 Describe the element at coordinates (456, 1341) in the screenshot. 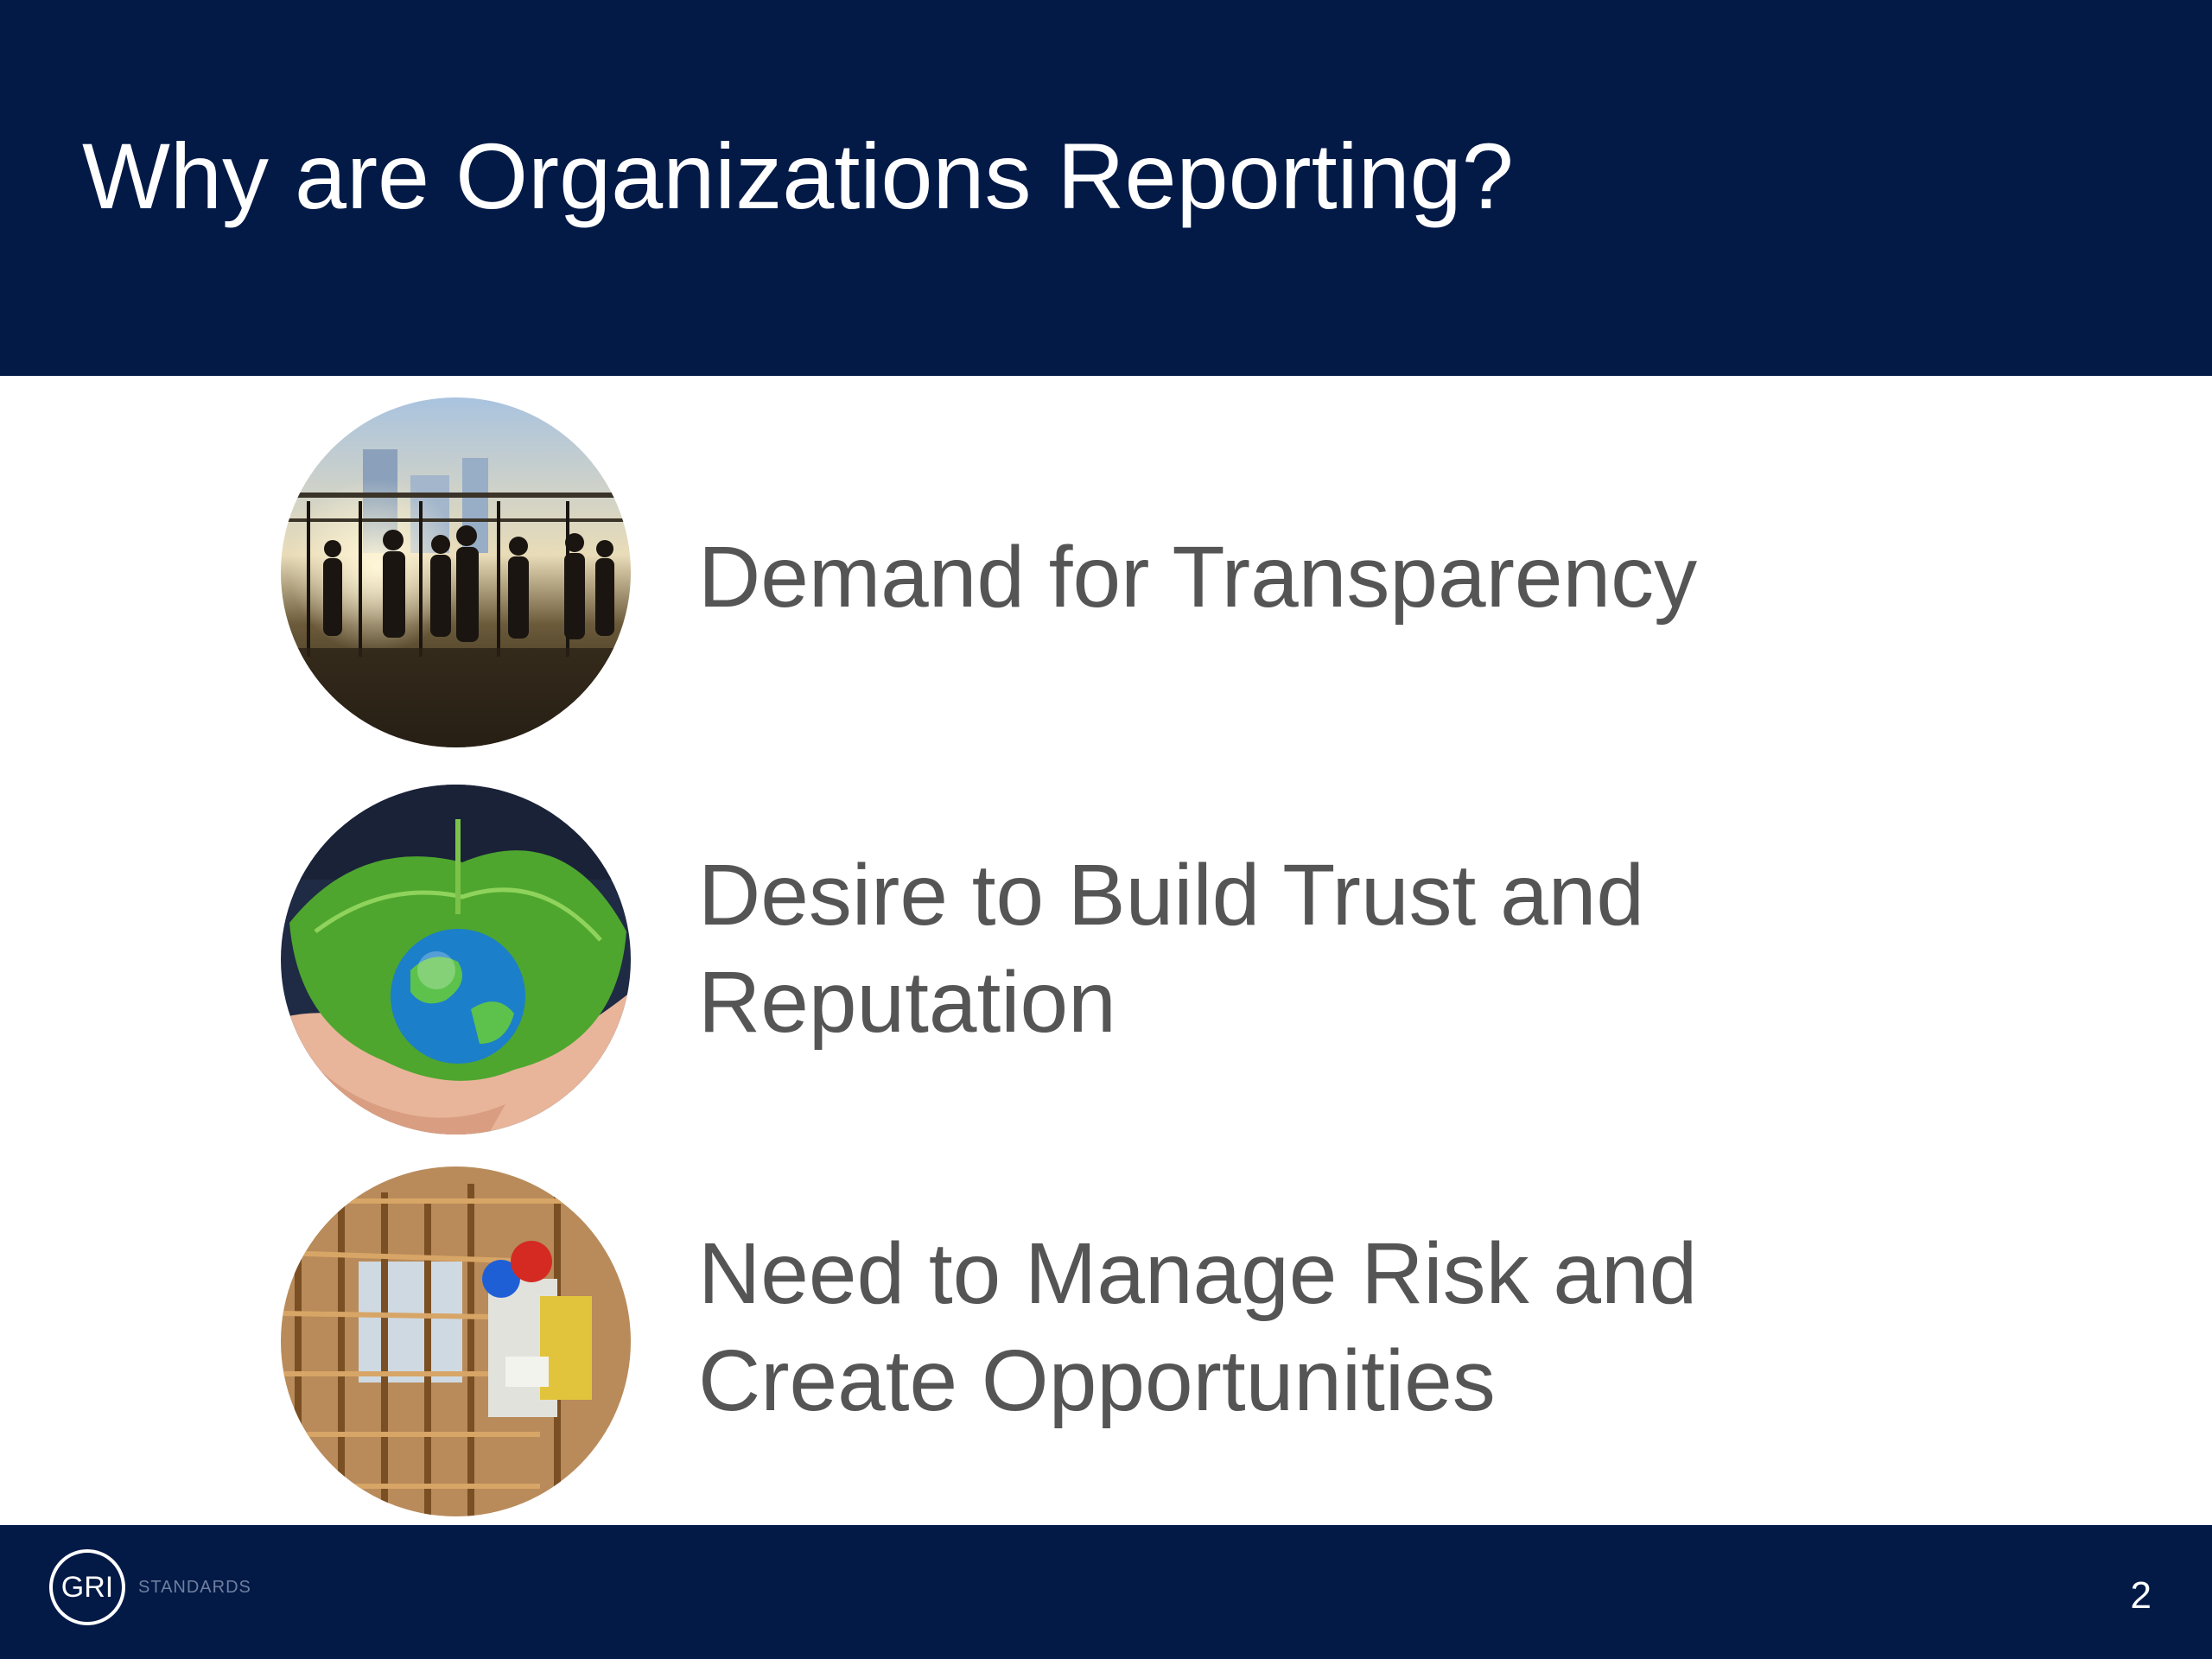

I see `construction-workers-scaffolding-image` at that location.